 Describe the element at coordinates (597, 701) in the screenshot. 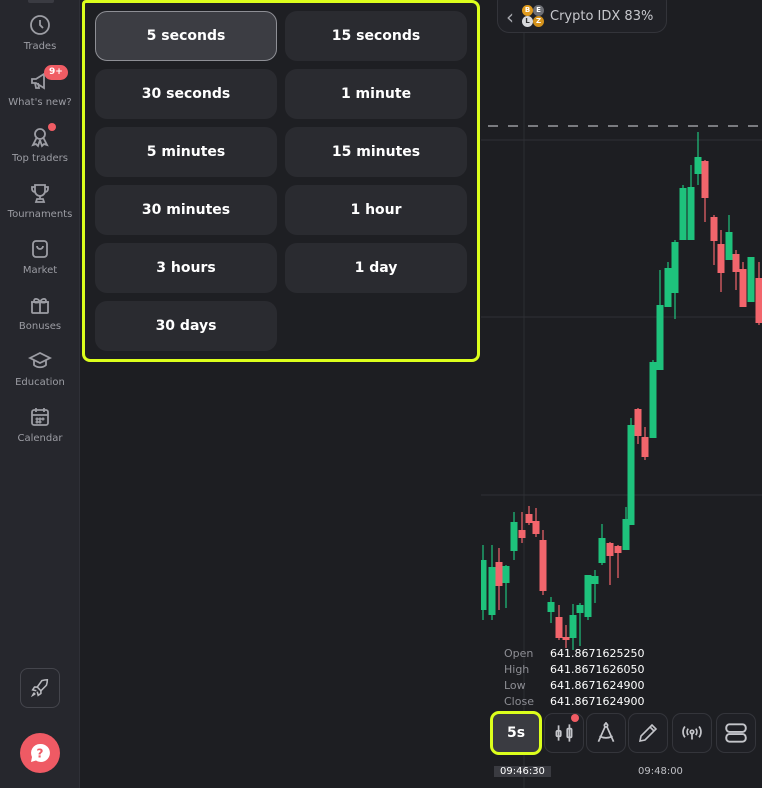

I see `close-value: 641.8671624900` at that location.